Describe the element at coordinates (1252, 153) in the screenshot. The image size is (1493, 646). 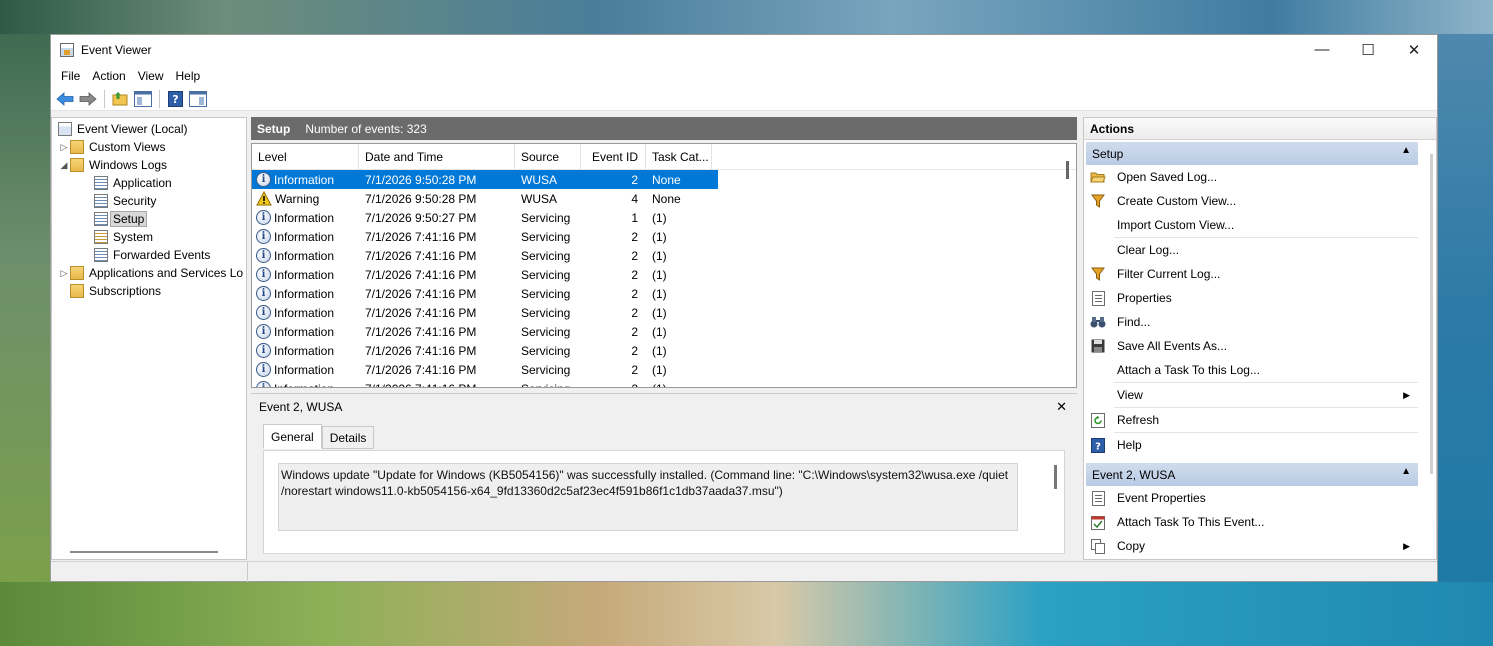
I see `actions-section-setup: Setup ▲` at that location.